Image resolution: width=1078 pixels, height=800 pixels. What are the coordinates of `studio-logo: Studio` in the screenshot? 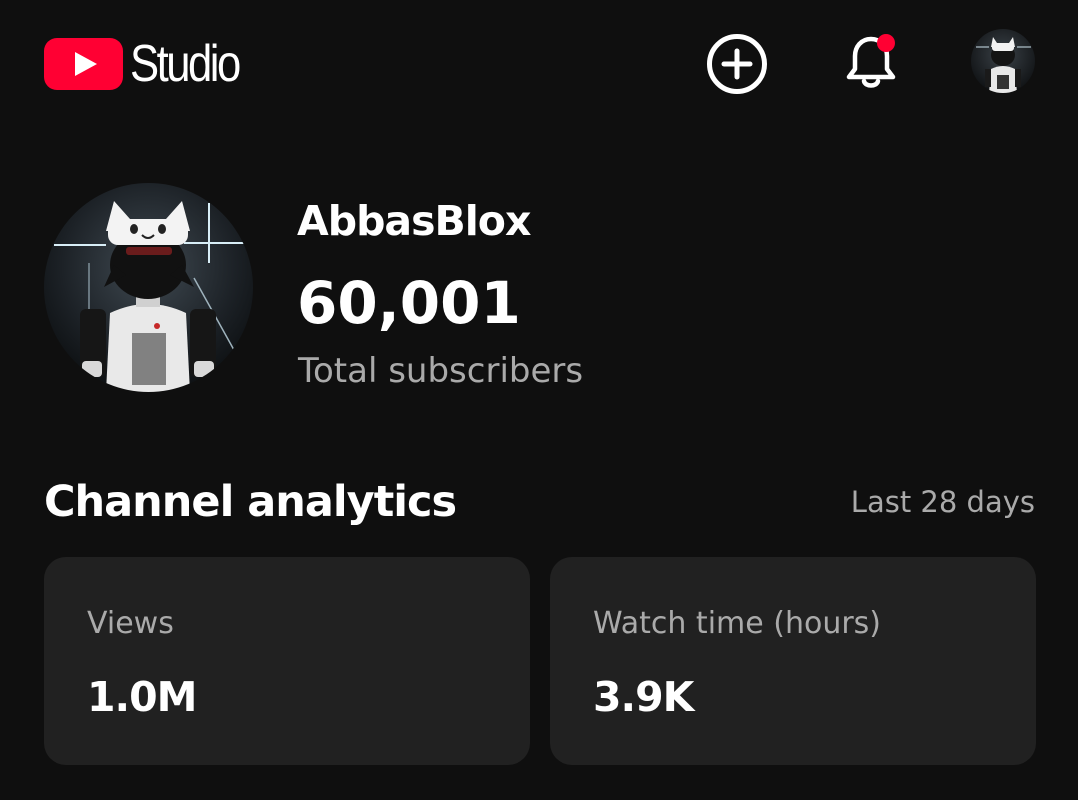 It's located at (151, 64).